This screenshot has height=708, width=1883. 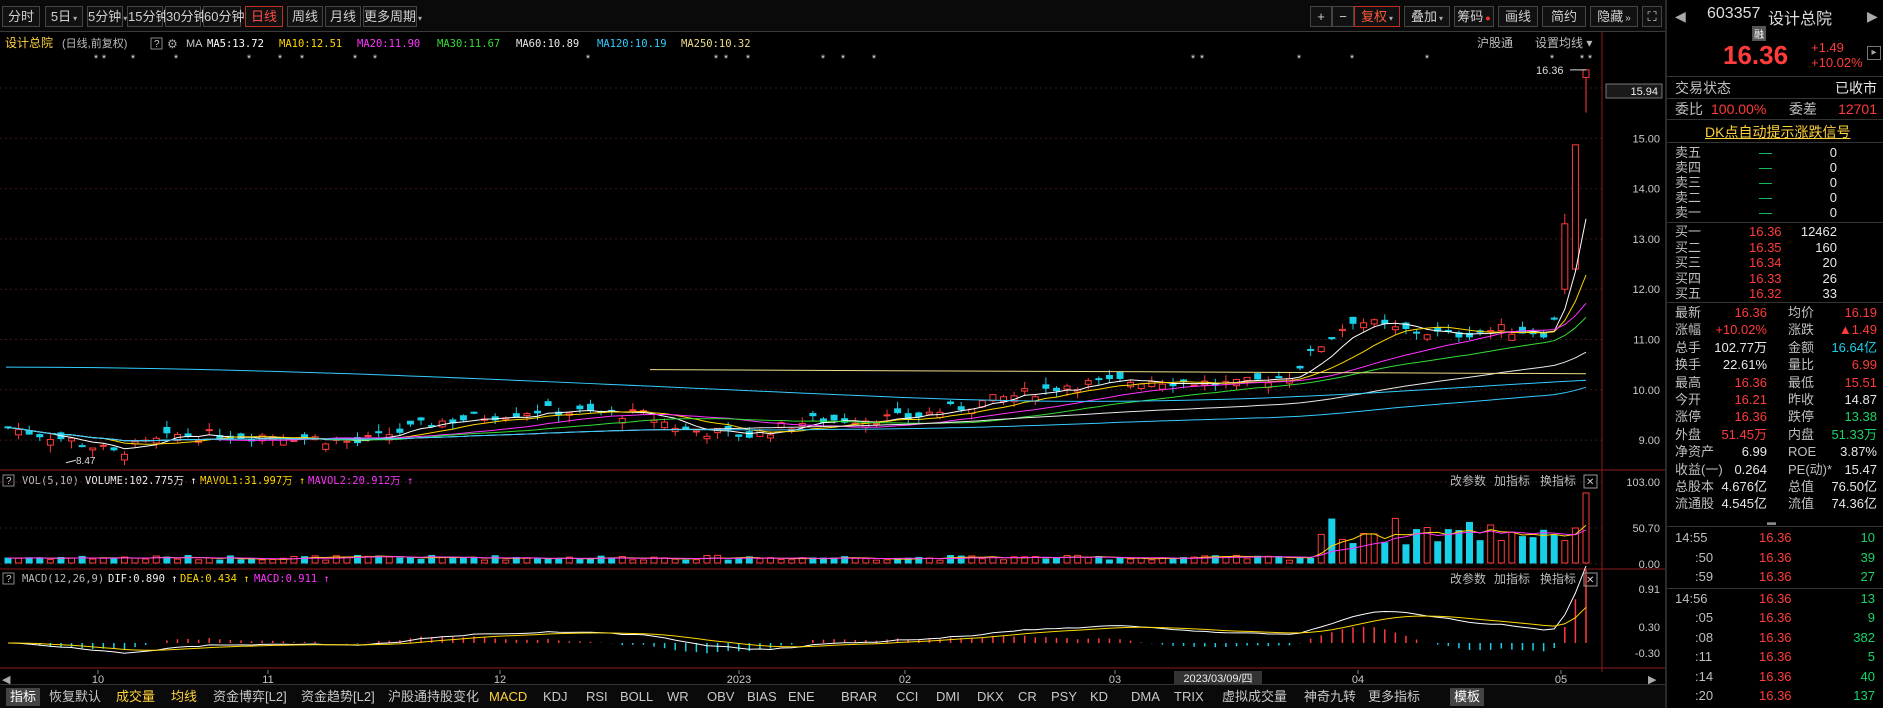 What do you see at coordinates (1776, 278) in the screenshot?
I see `bid-row: 买四 16.33 26` at bounding box center [1776, 278].